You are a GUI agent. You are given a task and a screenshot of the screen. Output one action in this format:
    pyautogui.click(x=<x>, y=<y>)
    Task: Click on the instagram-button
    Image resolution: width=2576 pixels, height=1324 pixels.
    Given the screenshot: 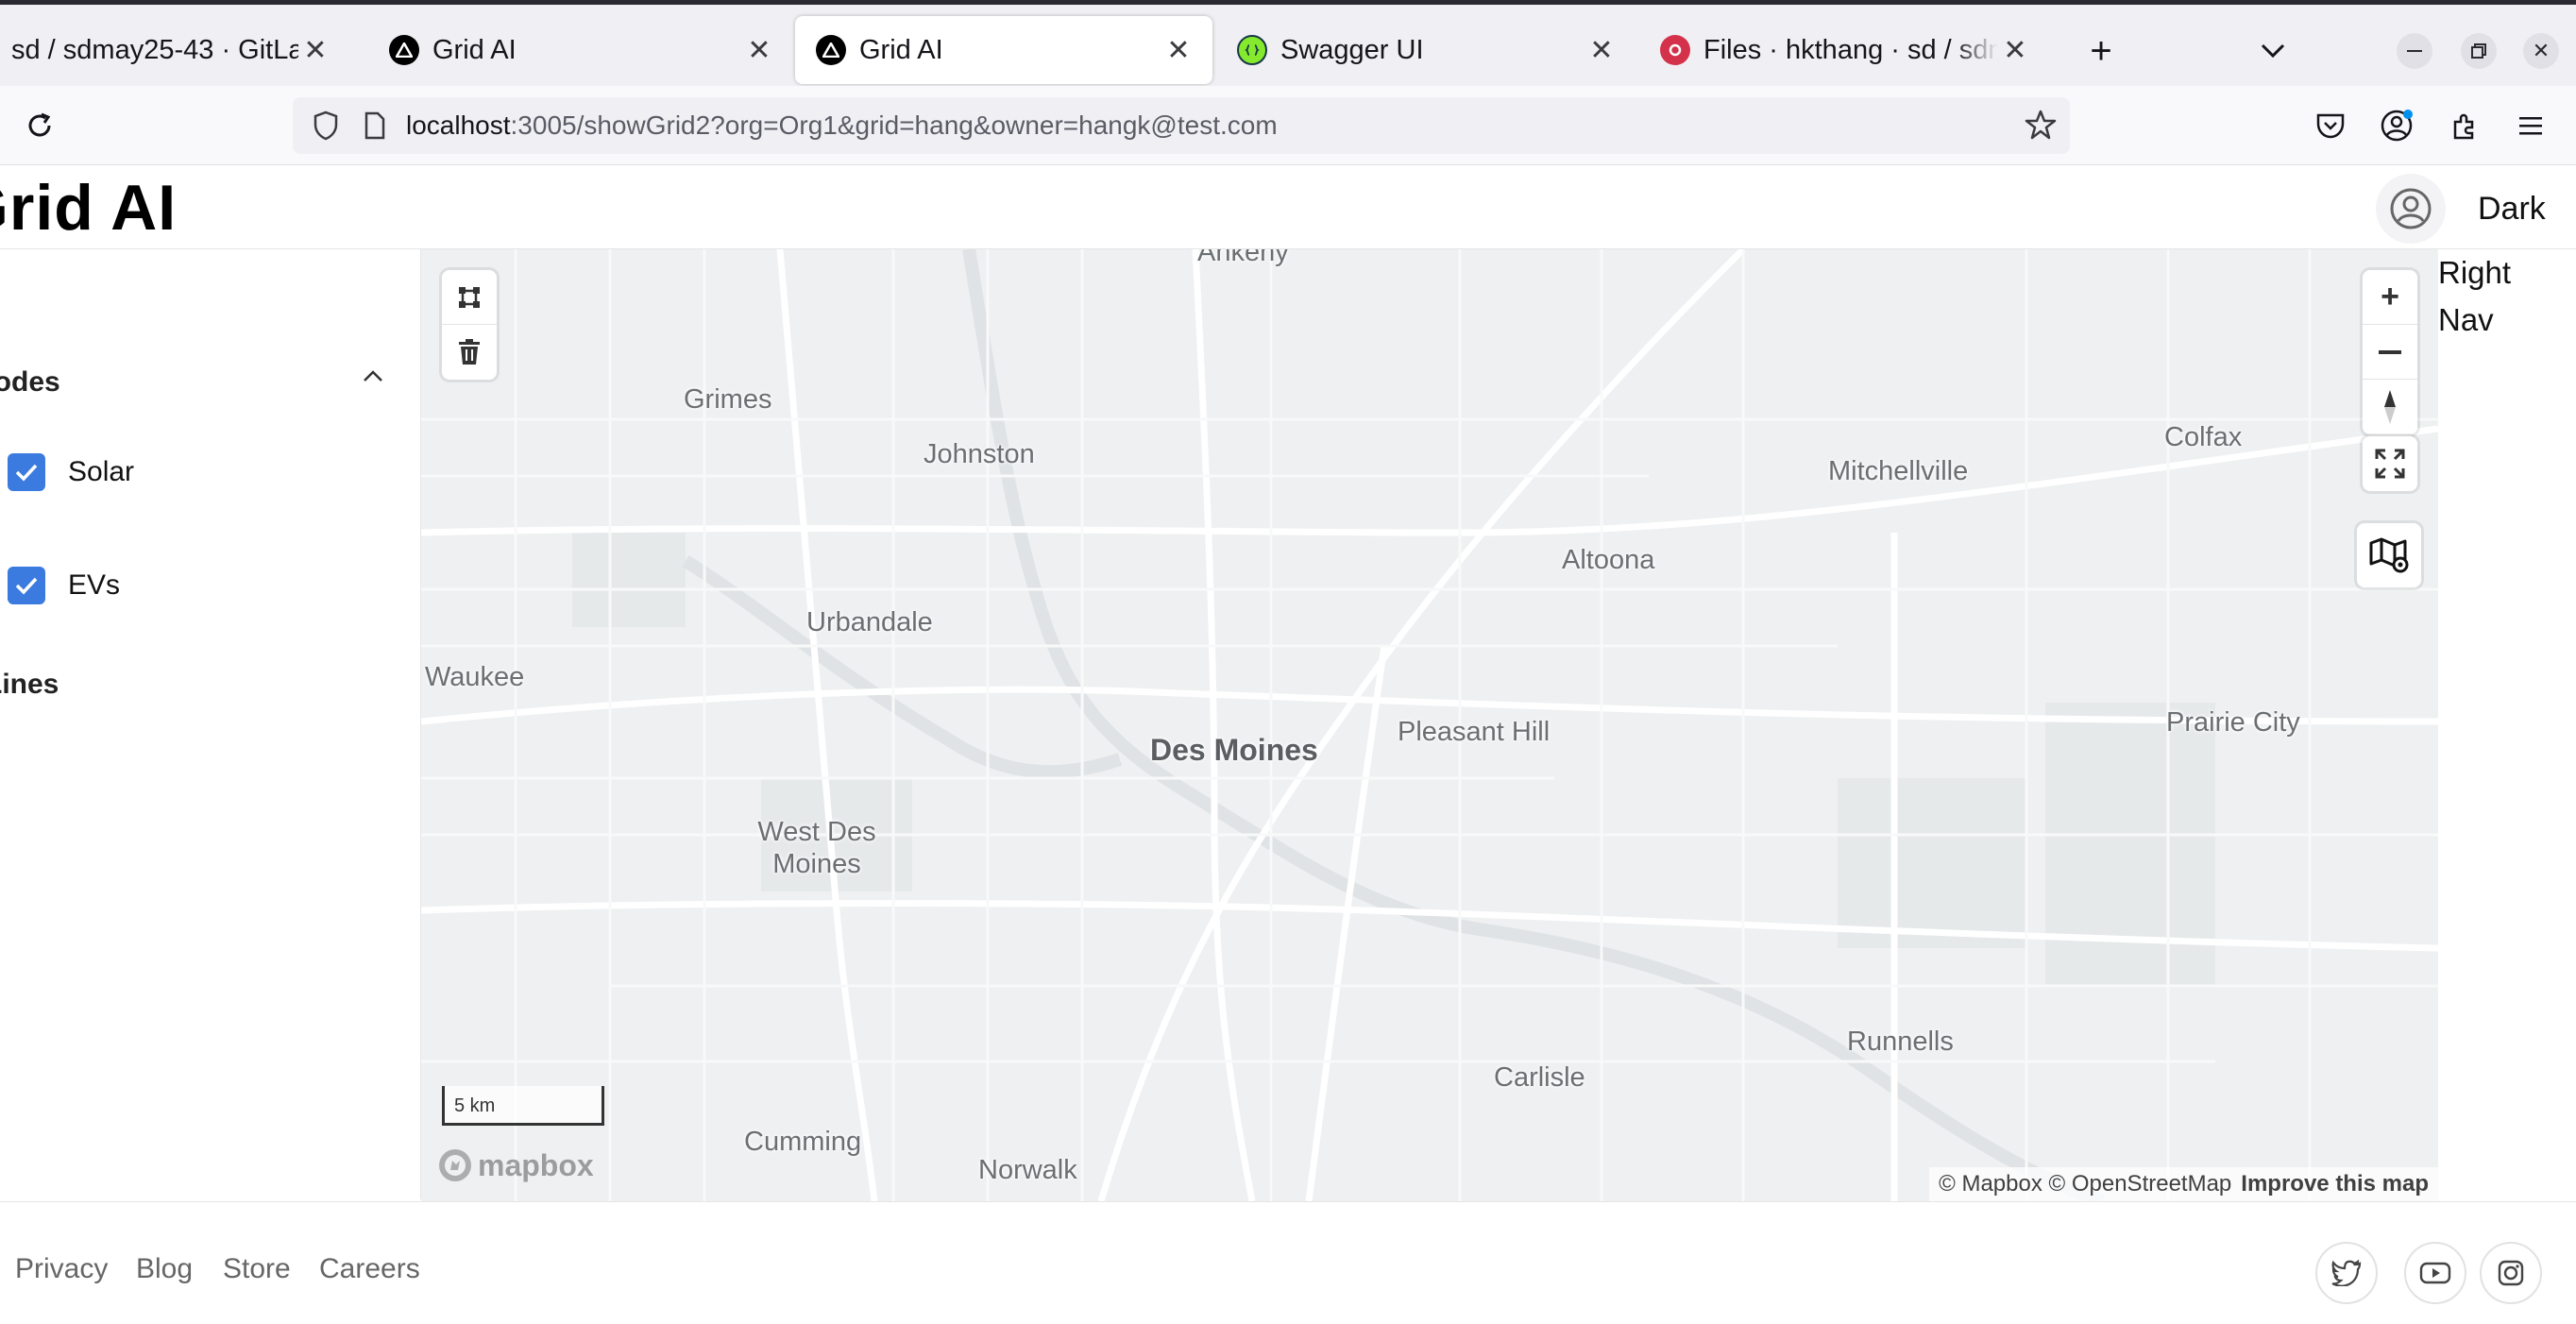 What is the action you would take?
    pyautogui.click(x=2511, y=1273)
    